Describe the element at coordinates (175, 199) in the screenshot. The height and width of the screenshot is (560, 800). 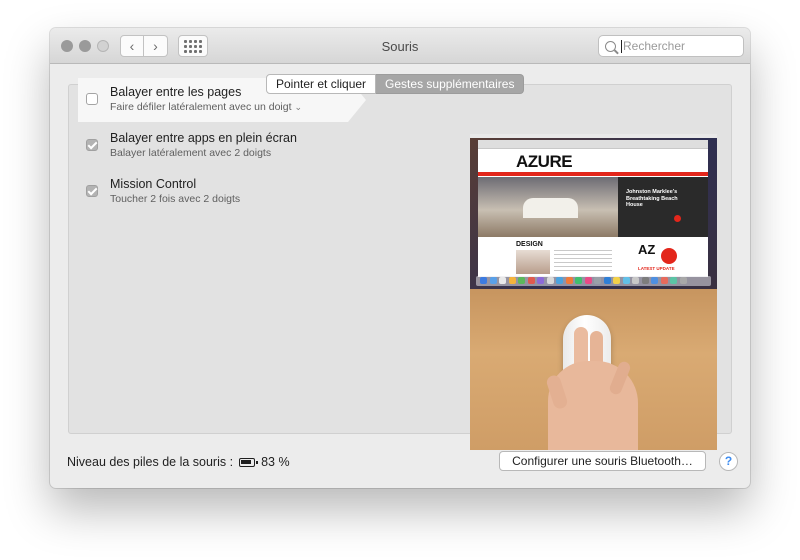
I see `gesture-description: Toucher 2 fois avec 2 doigts` at that location.